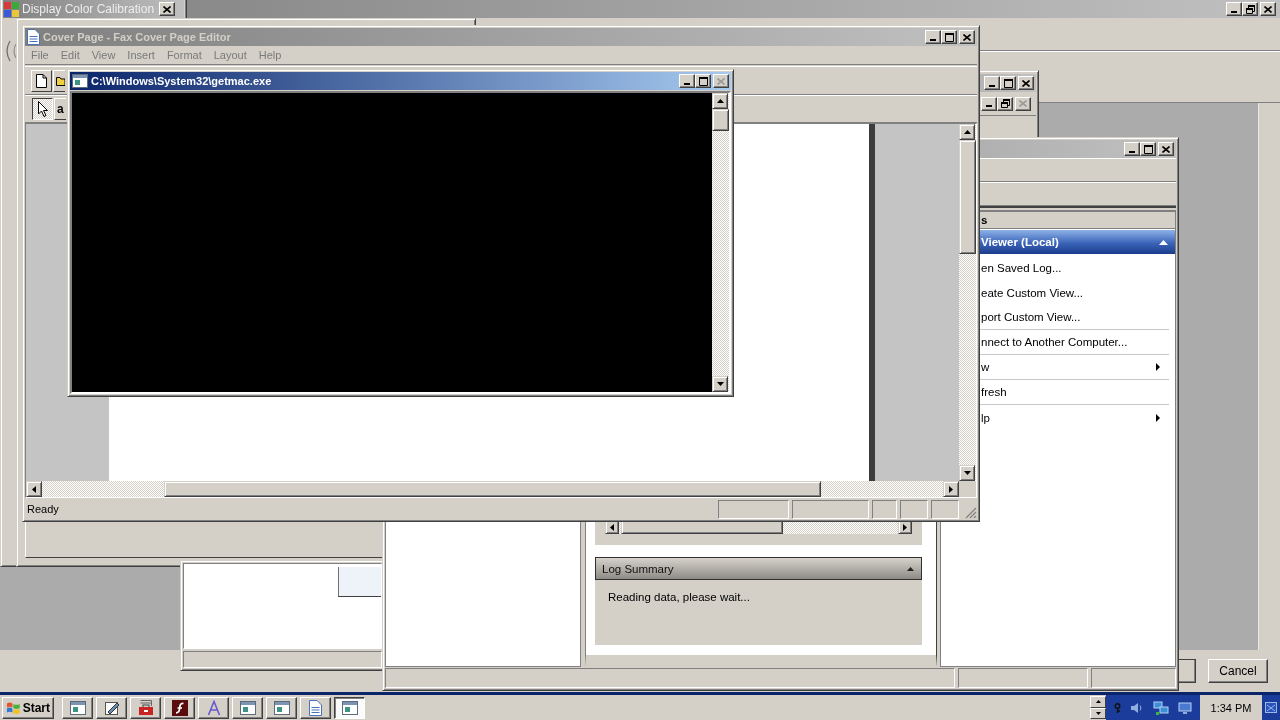 This screenshot has height=720, width=1280. What do you see at coordinates (28, 707) in the screenshot?
I see `start-button: Start` at bounding box center [28, 707].